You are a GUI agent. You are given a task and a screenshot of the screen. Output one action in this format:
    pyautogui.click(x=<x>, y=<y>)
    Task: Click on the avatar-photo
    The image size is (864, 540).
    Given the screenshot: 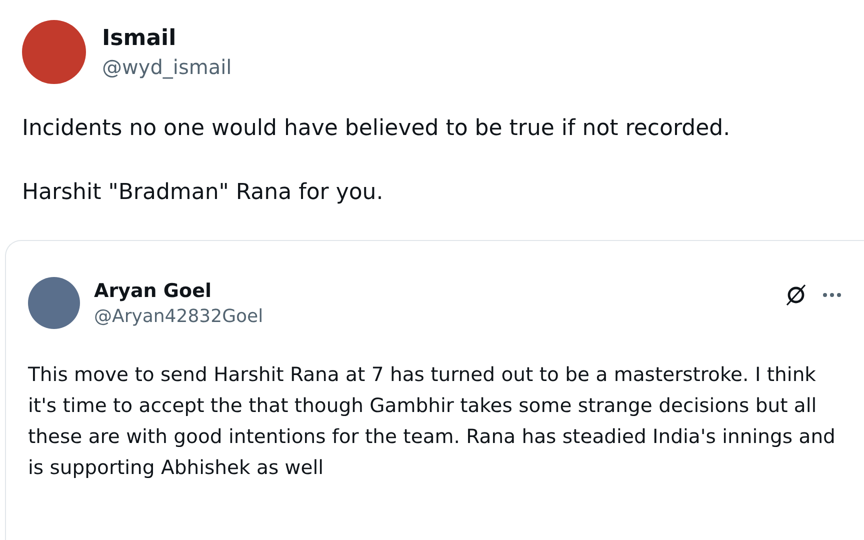 What is the action you would take?
    pyautogui.click(x=54, y=303)
    